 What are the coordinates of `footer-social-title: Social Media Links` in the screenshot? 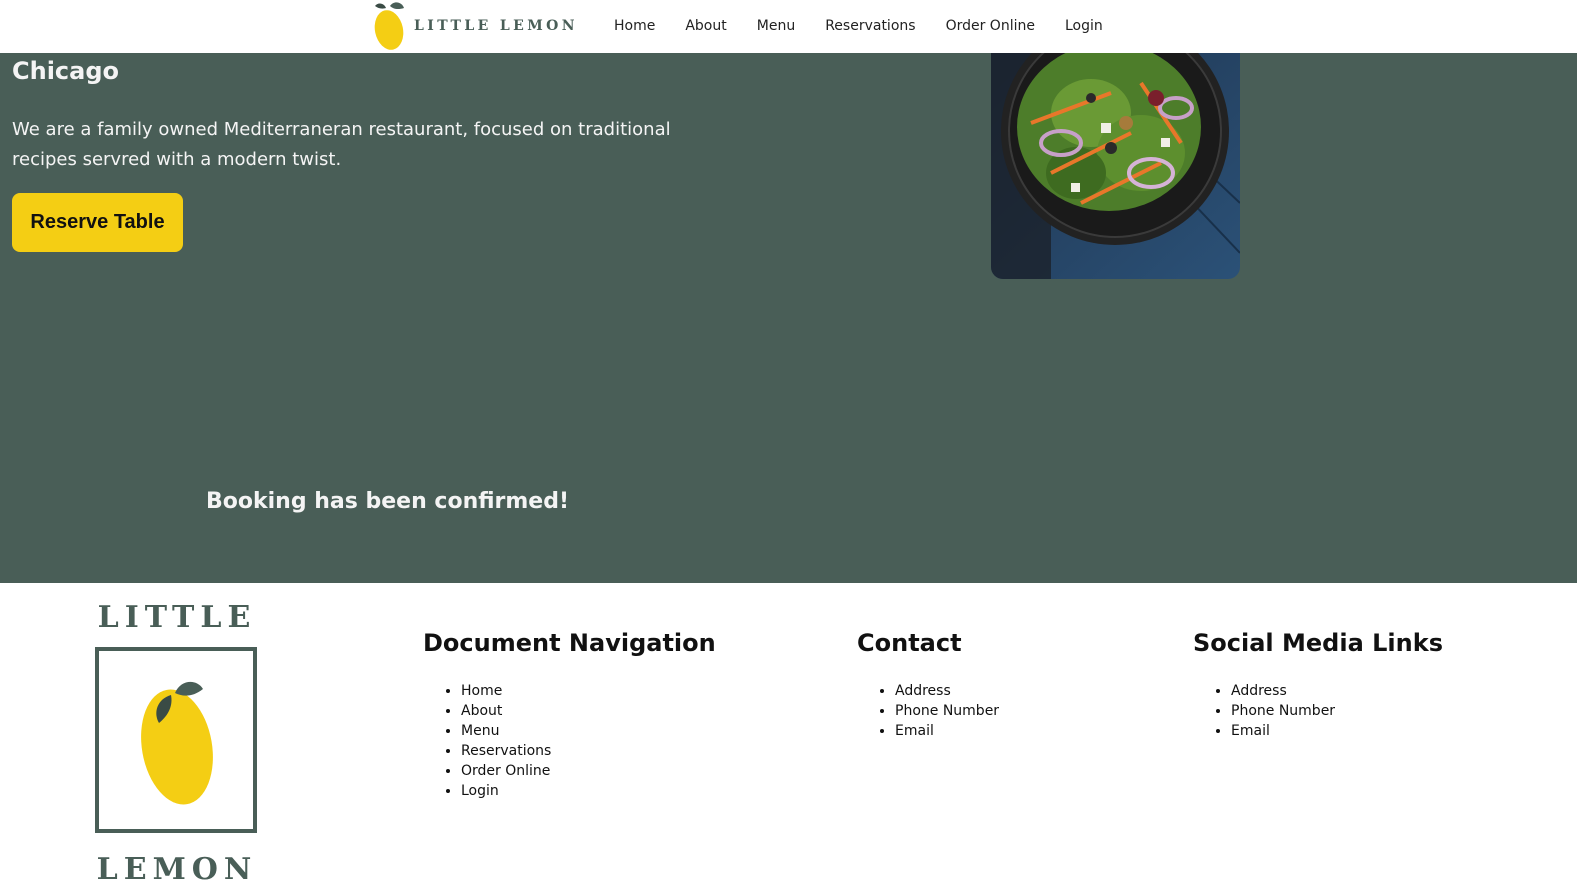 It's located at (1318, 643).